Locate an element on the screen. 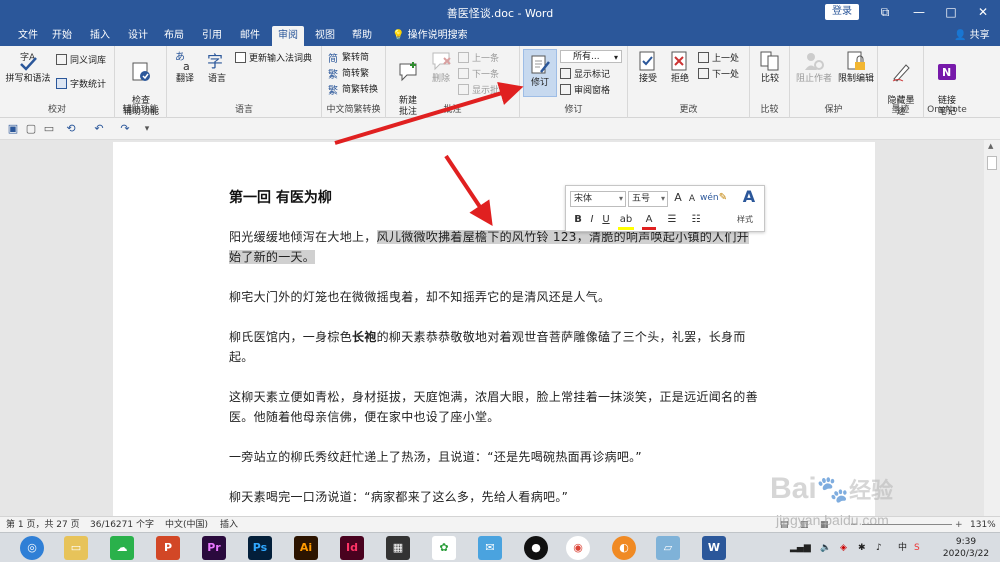 Image resolution: width=1000 pixels, height=562 pixels. browser-icon: ◐ is located at coordinates (624, 548).